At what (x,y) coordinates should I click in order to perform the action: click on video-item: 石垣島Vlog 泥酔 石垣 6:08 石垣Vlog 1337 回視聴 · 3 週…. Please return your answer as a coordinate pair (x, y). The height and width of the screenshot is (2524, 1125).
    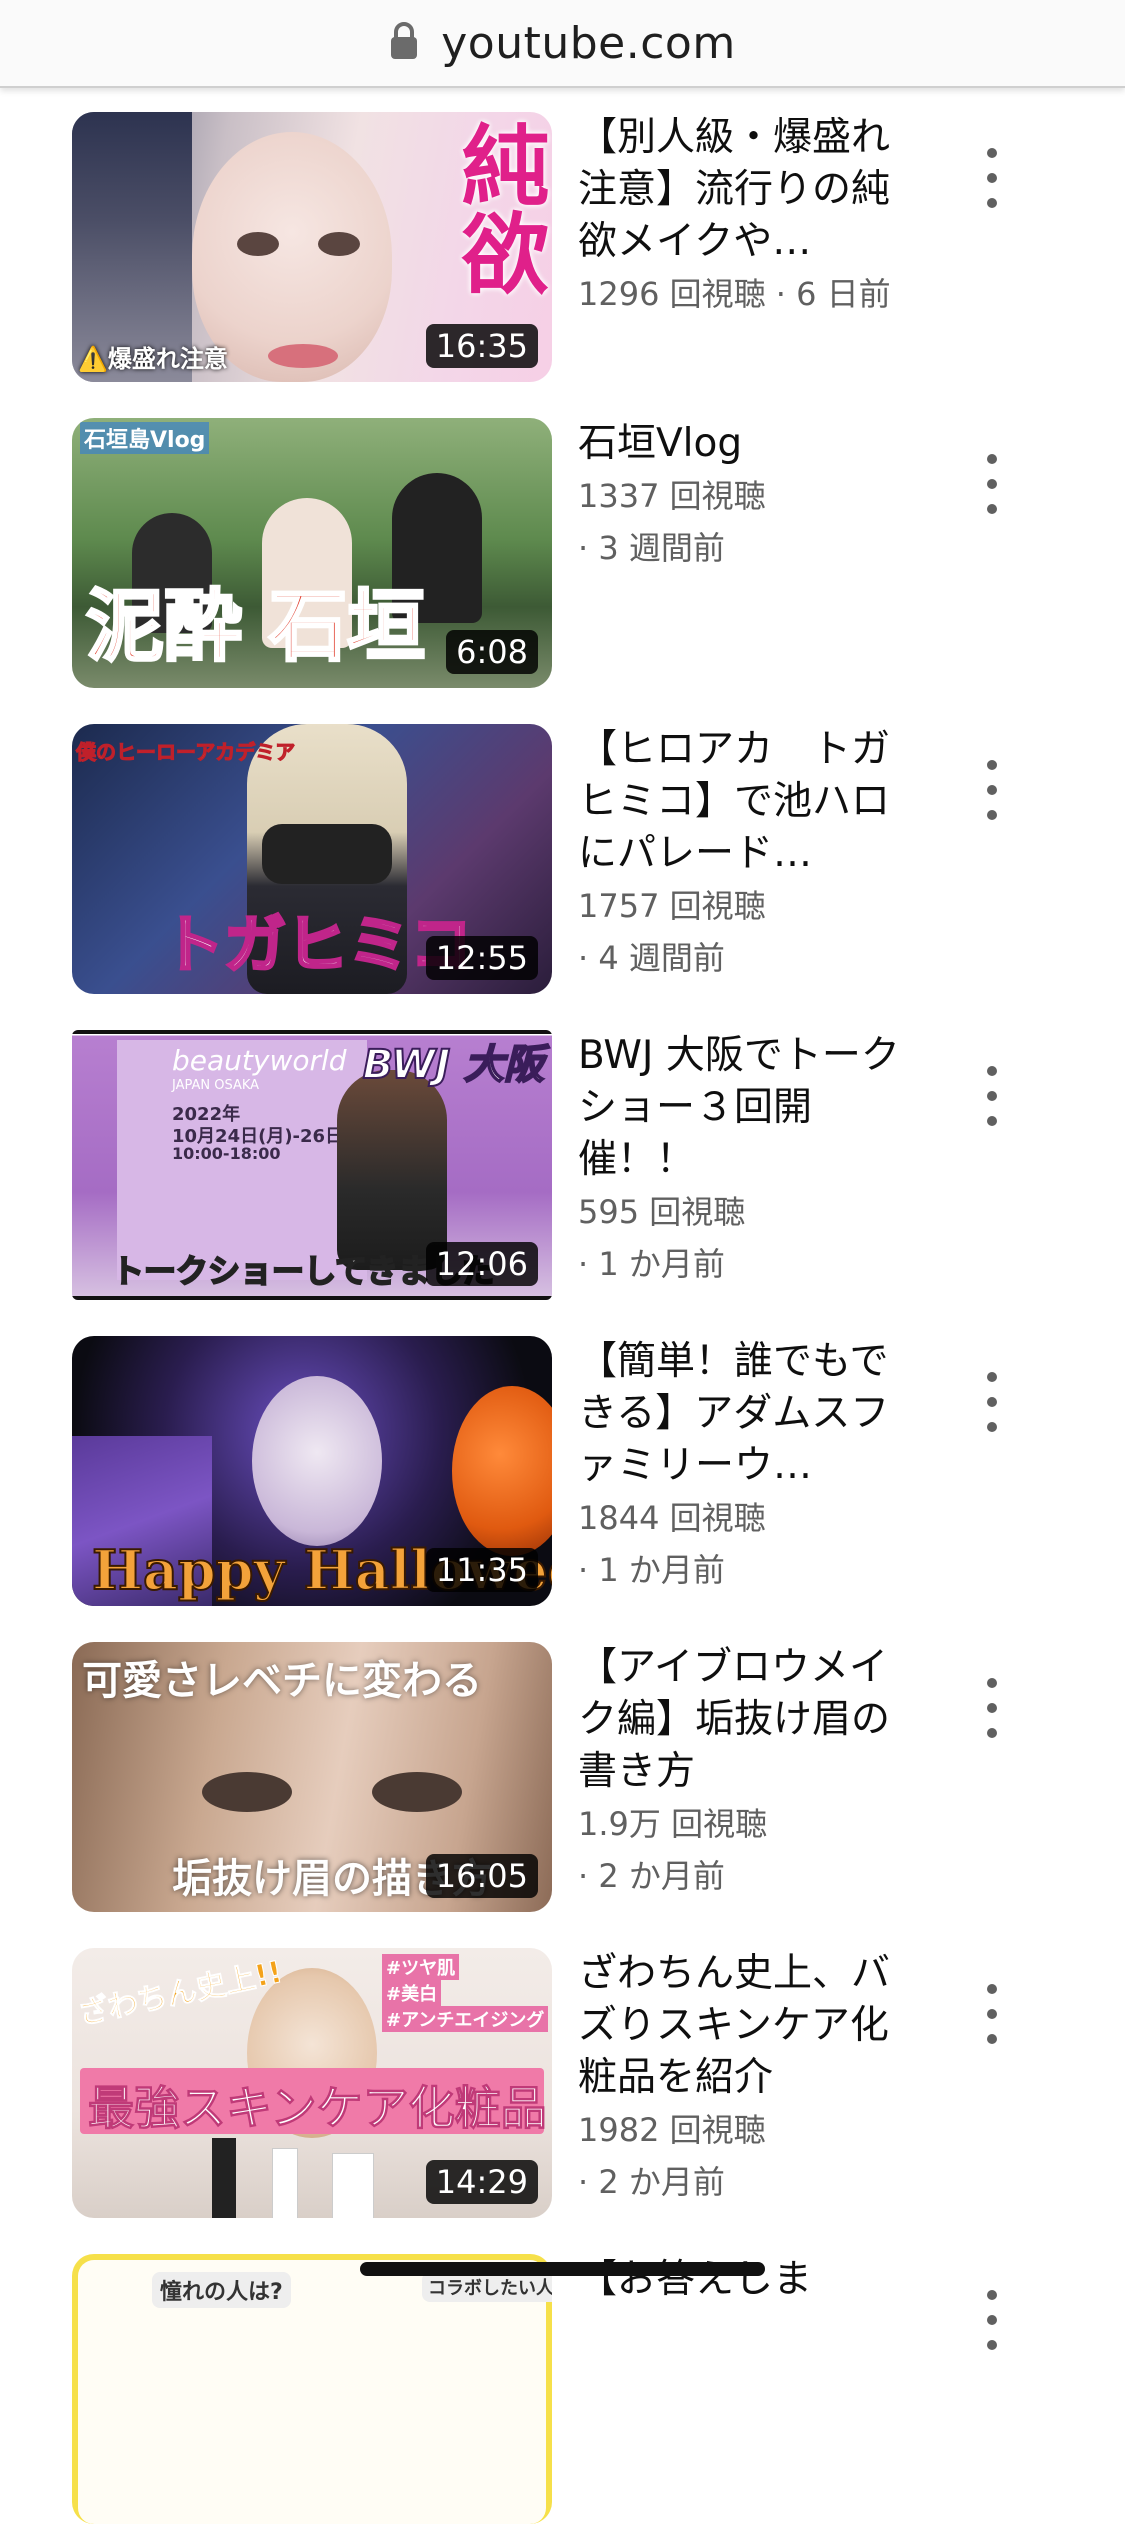
    Looking at the image, I should click on (562, 553).